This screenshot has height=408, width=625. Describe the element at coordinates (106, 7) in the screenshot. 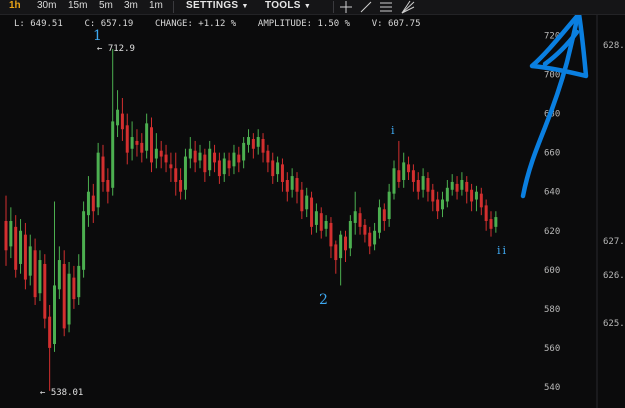

I see `timeframe-5m: 5m` at that location.